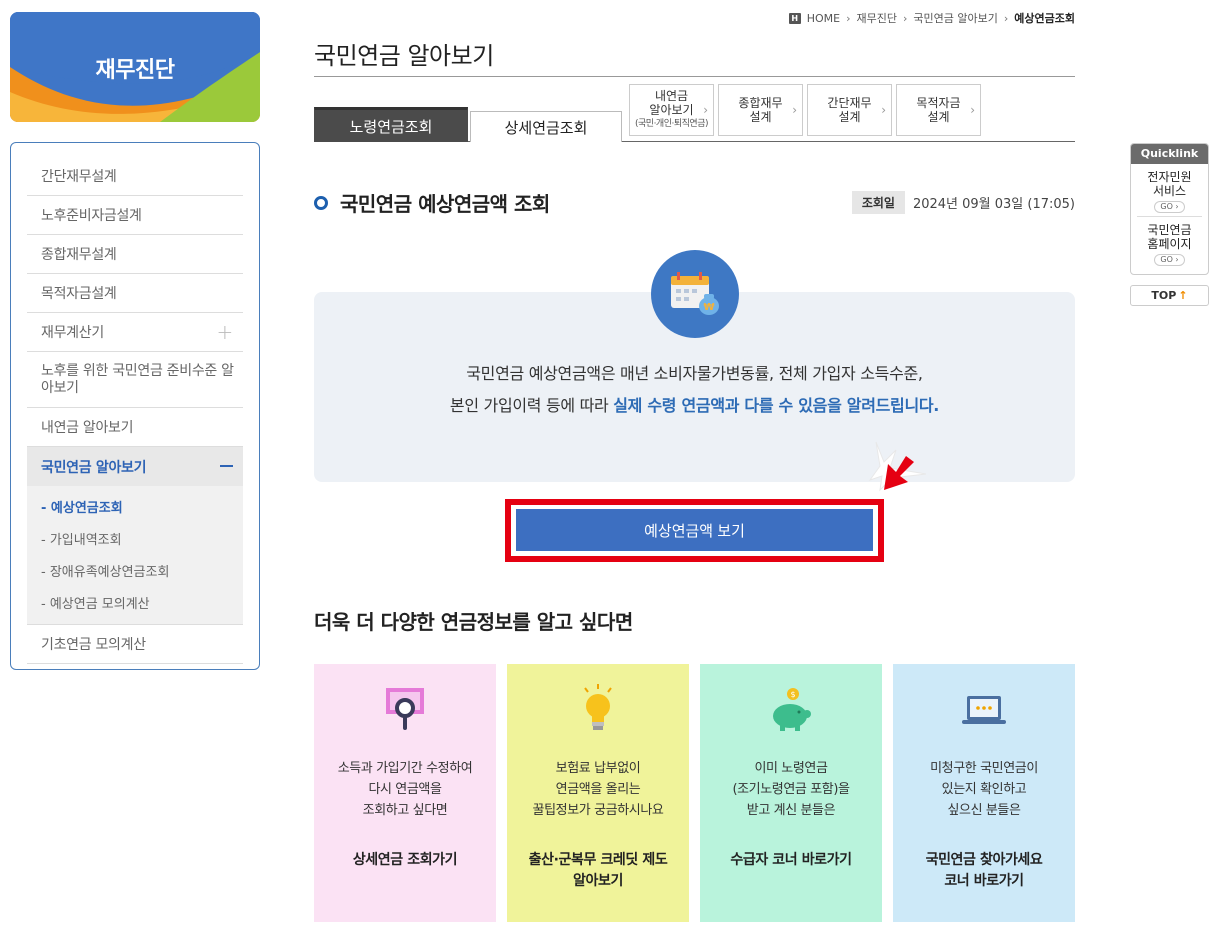 This screenshot has width=1217, height=932. I want to click on sidebar-banner-title: 재무진단, so click(135, 70).